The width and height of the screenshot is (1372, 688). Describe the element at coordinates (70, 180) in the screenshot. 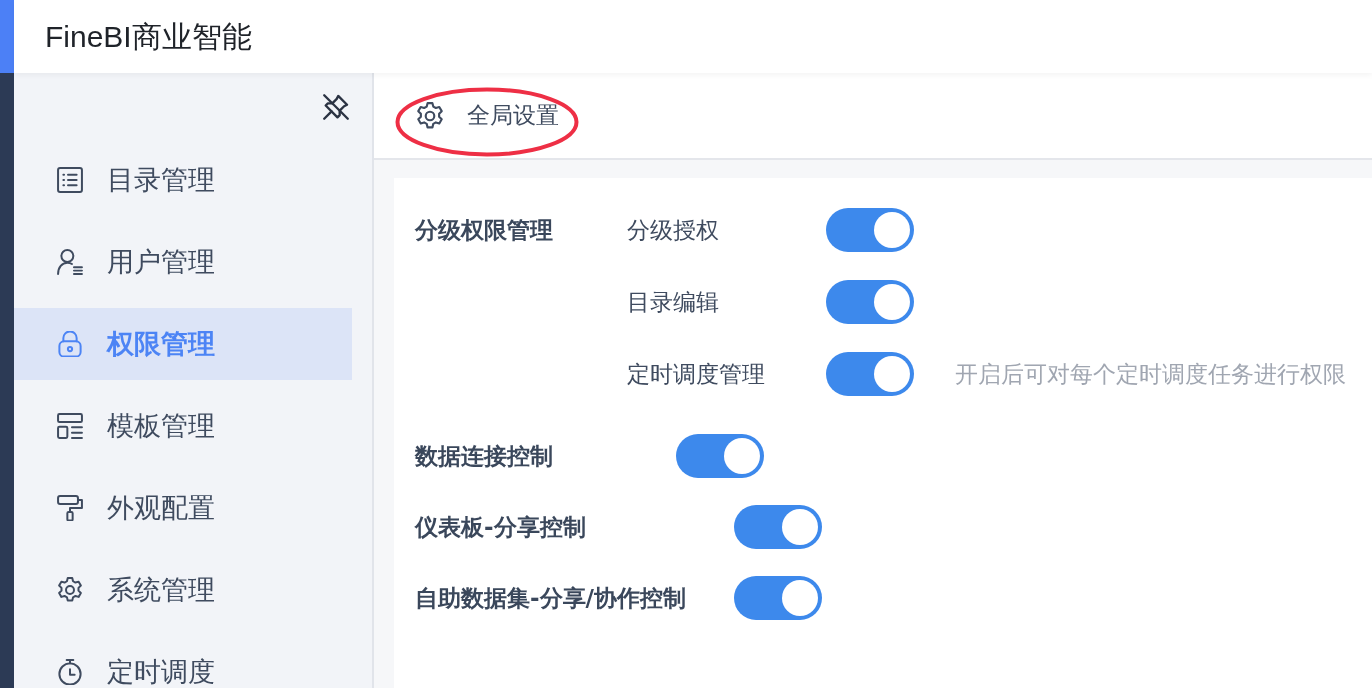

I see `list-icon` at that location.